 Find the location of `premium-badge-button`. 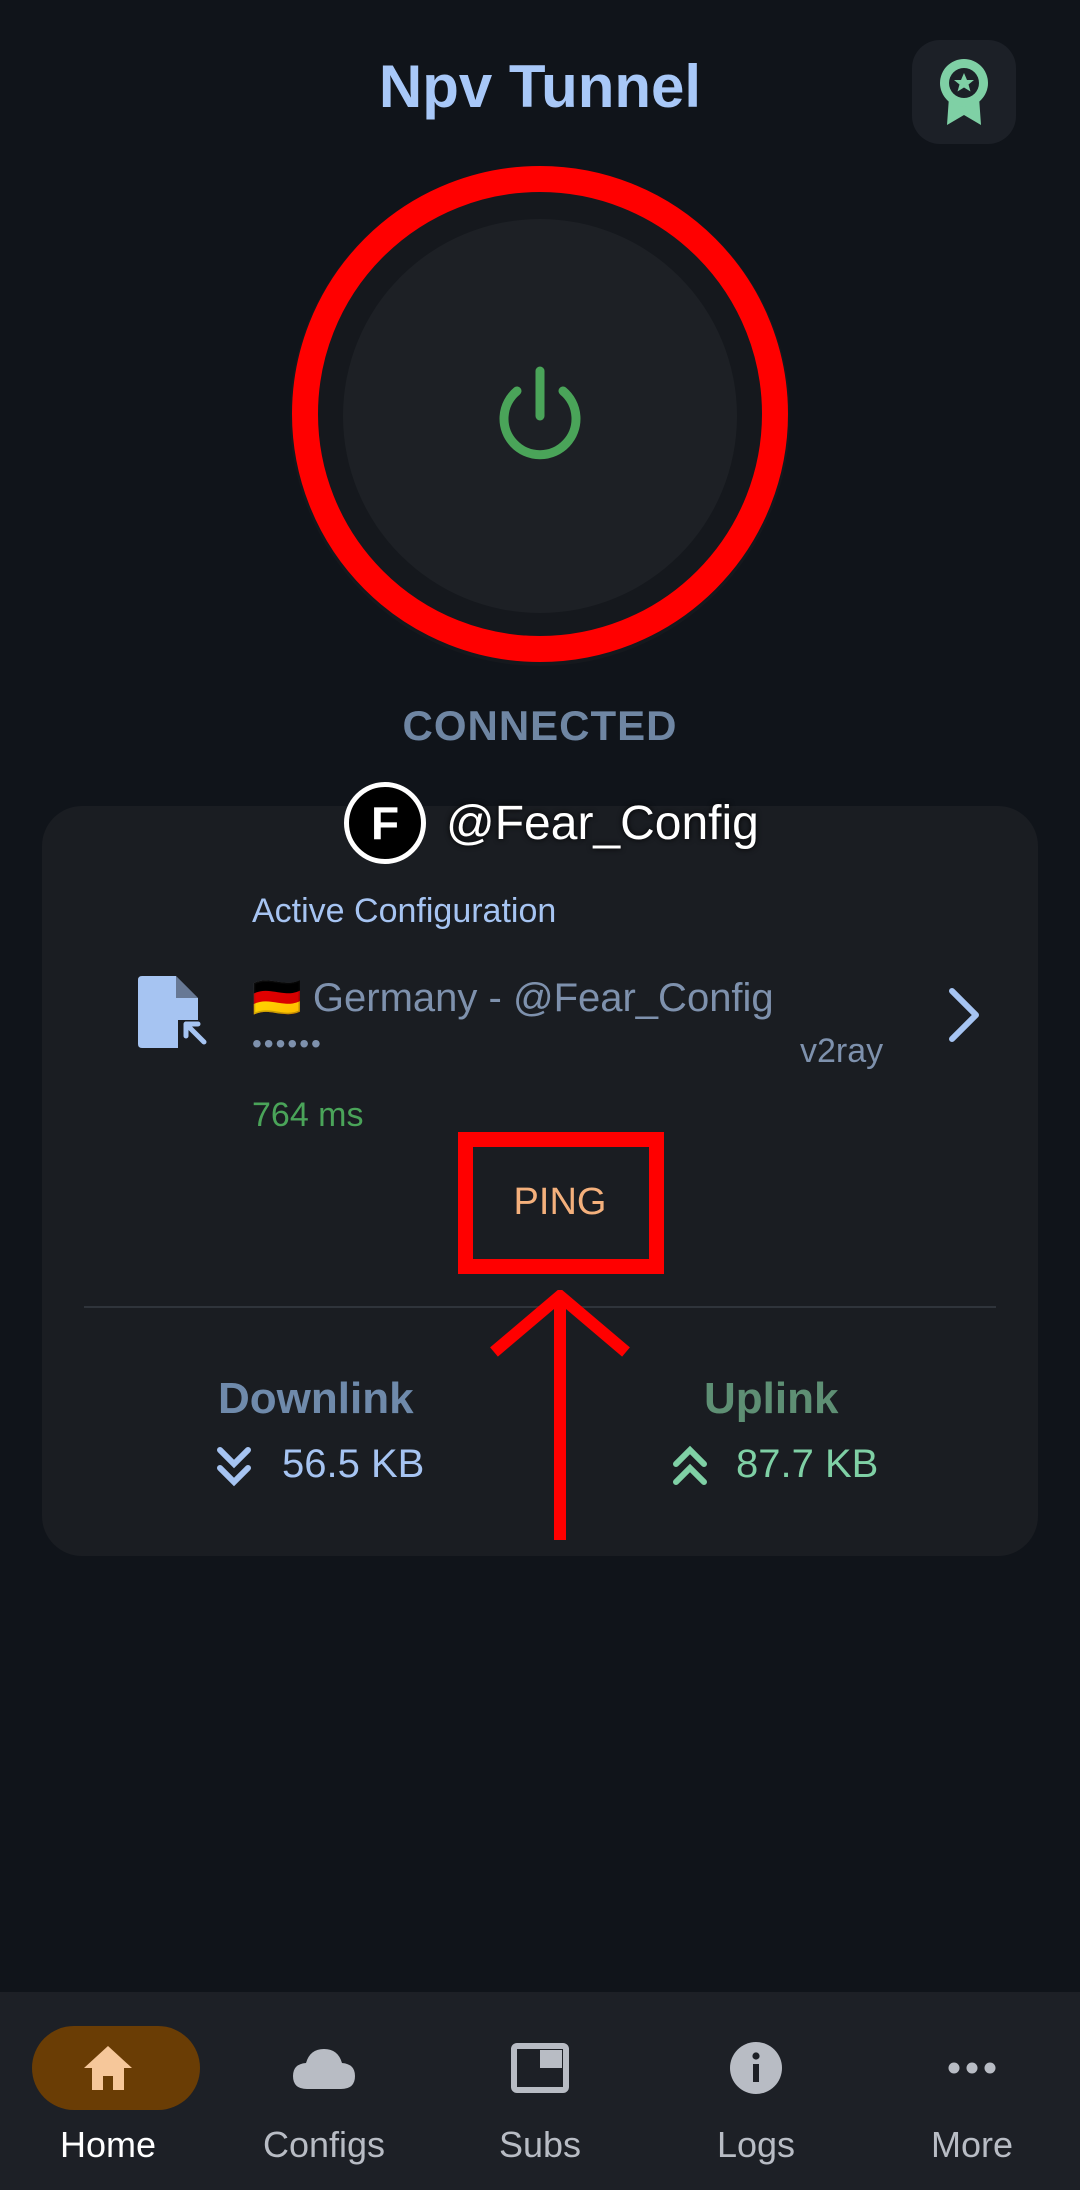

premium-badge-button is located at coordinates (964, 92).